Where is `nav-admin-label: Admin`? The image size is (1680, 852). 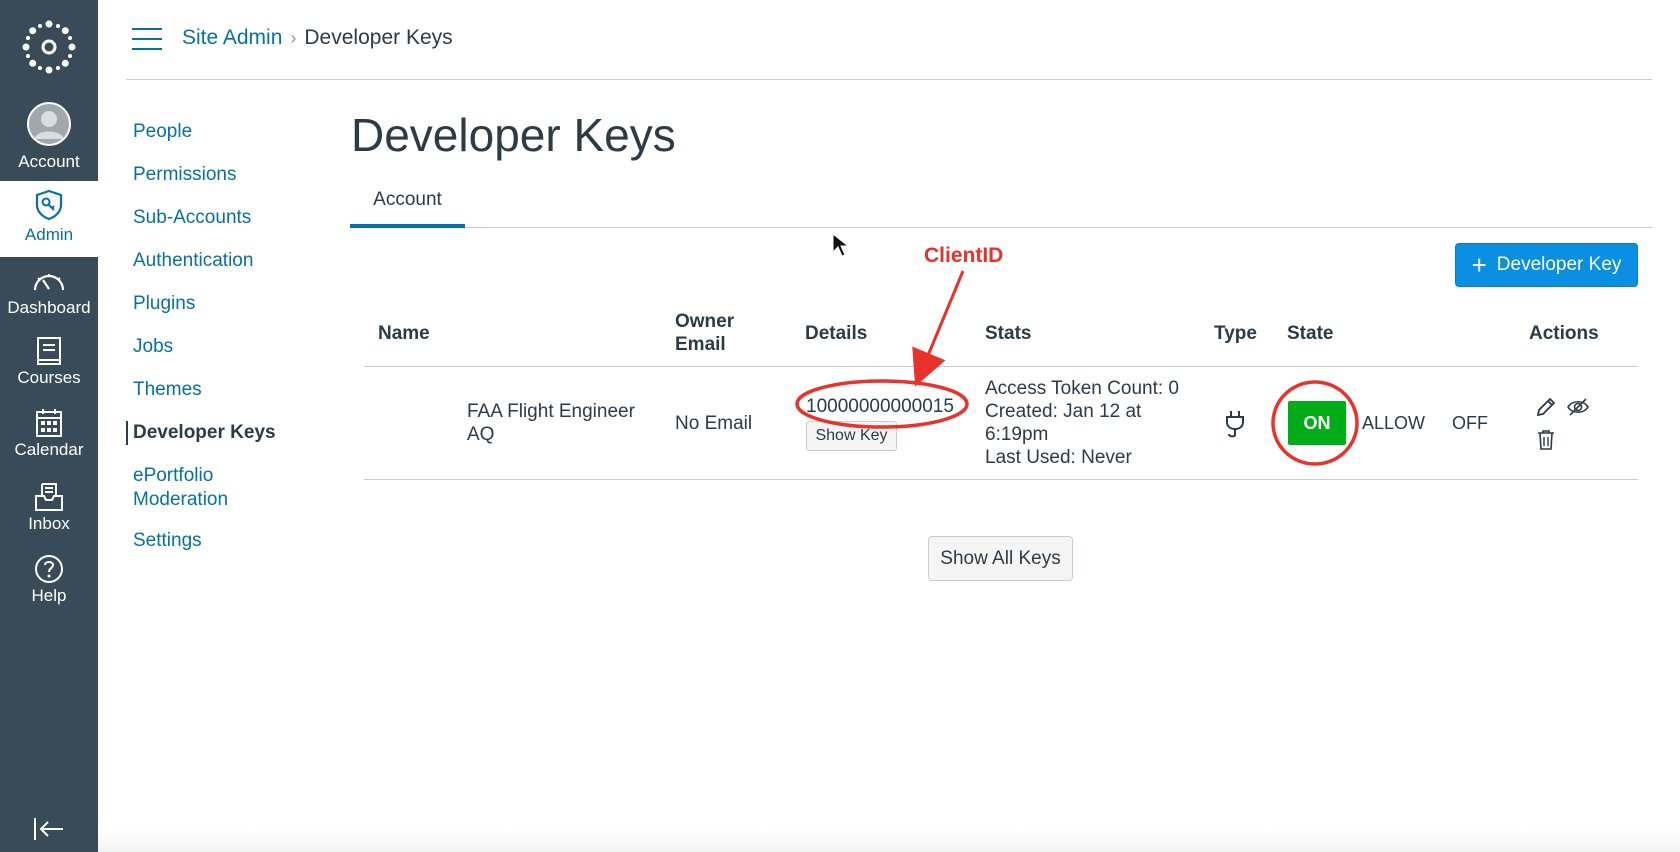
nav-admin-label: Admin is located at coordinates (49, 234).